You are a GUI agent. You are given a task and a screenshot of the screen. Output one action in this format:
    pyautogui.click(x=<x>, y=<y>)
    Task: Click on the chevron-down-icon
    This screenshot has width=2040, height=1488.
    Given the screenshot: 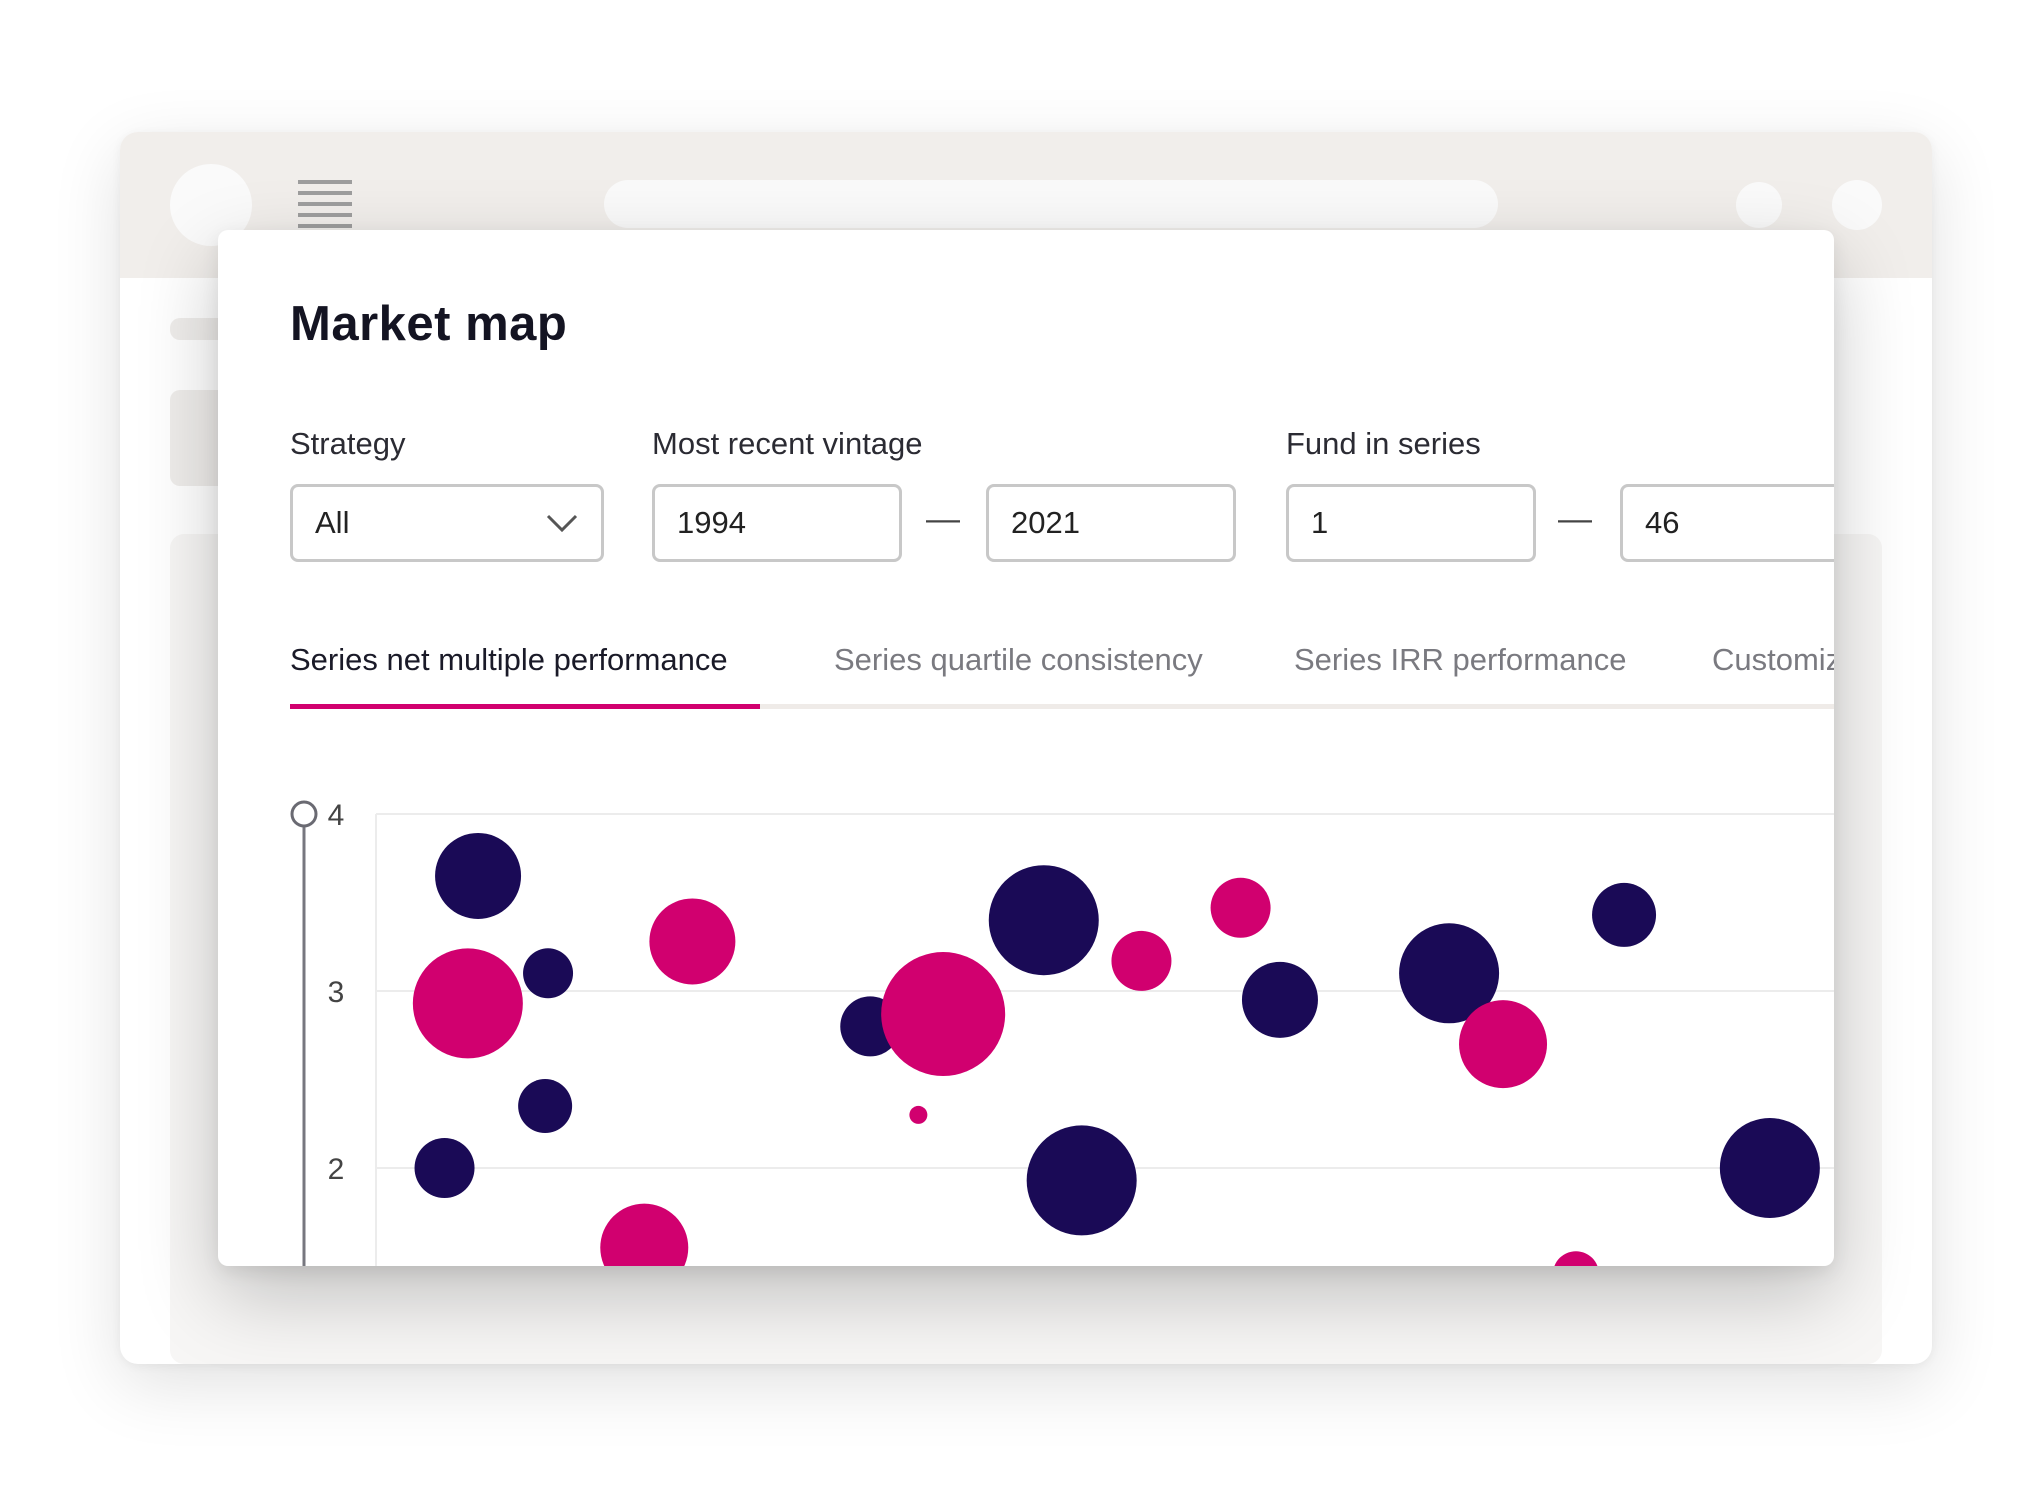 What is the action you would take?
    pyautogui.click(x=562, y=523)
    